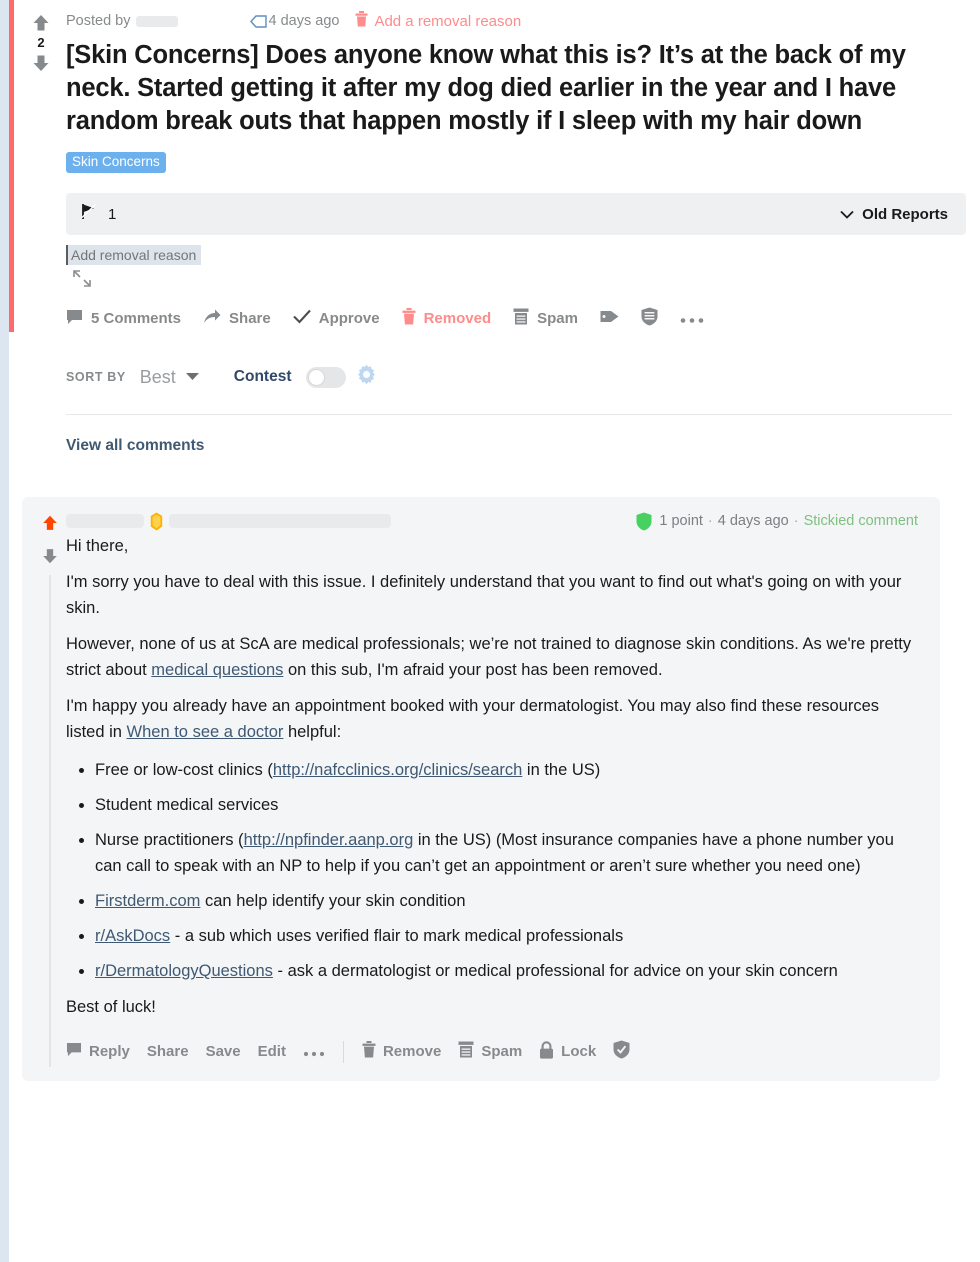 The width and height of the screenshot is (980, 1262). What do you see at coordinates (112, 214) in the screenshot?
I see `reports-count: 1` at bounding box center [112, 214].